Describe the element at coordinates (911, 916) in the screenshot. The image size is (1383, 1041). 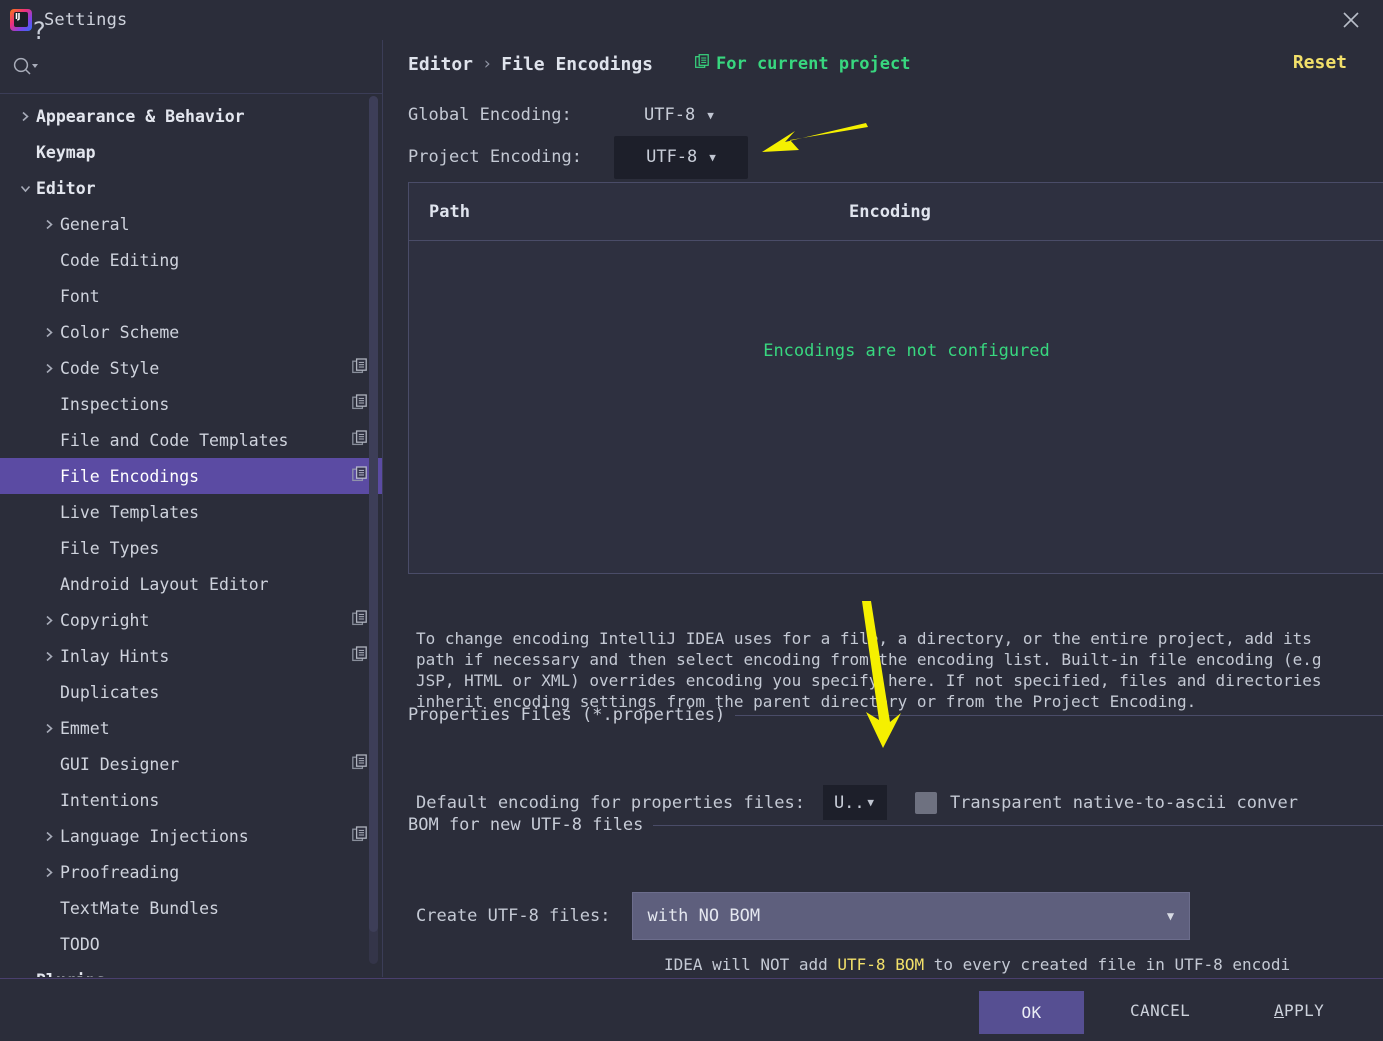
I see `create-utf8-files-dropdown: with NO BOM ▼` at that location.